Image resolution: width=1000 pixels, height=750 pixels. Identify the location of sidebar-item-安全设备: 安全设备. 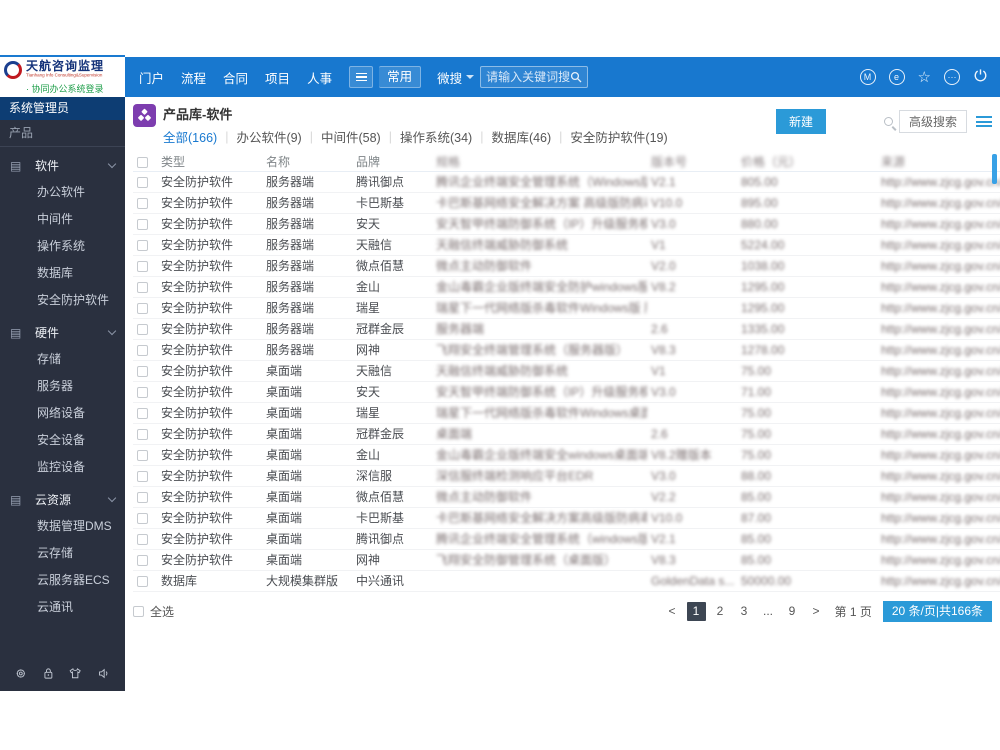
(62, 440).